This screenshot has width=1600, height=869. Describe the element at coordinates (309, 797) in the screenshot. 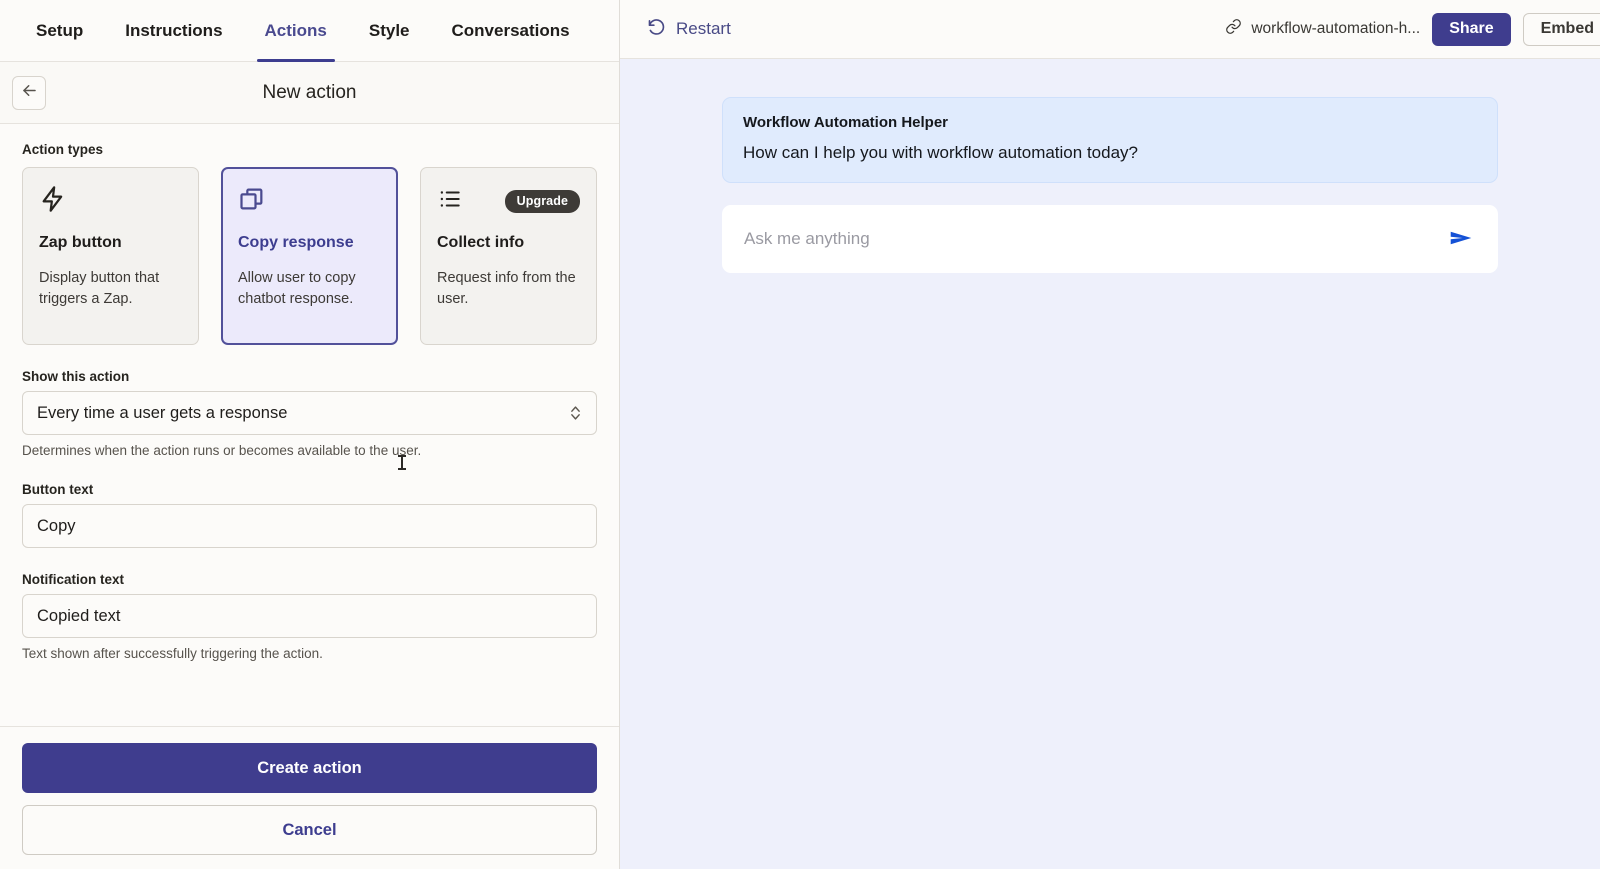

I see `panel-footer: Create action Cancel` at that location.